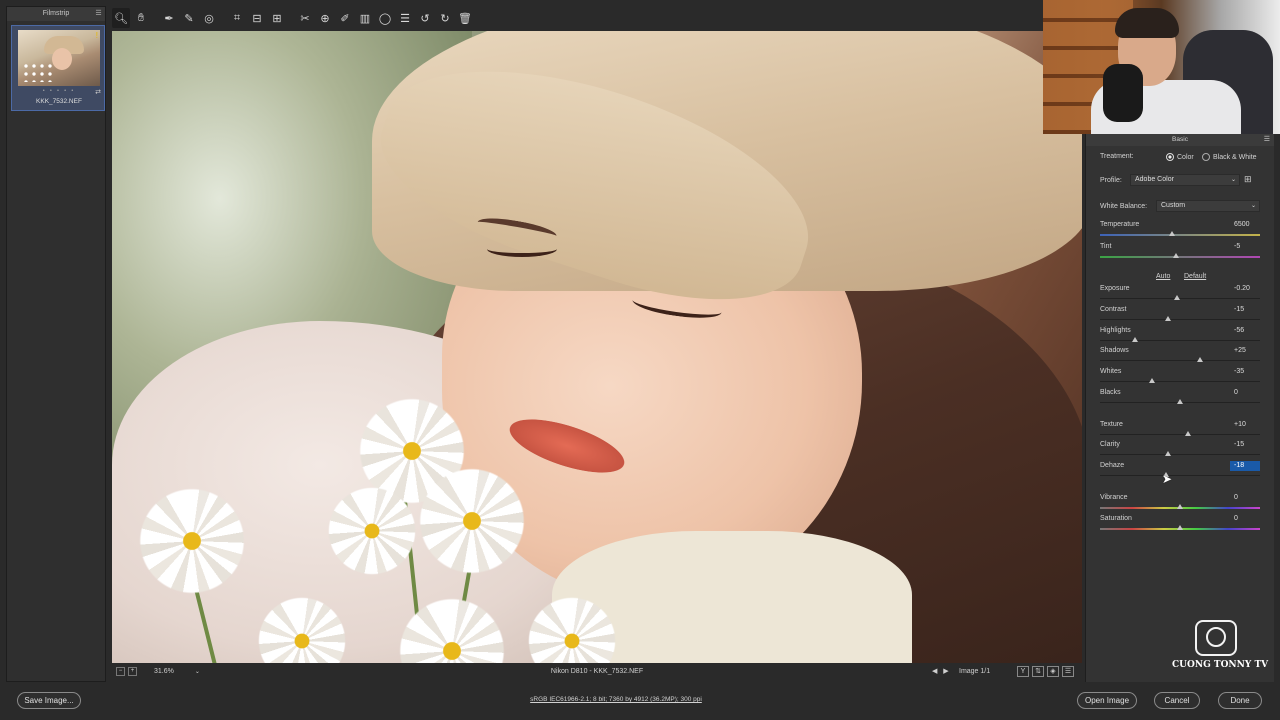 The image size is (1280, 720). Describe the element at coordinates (1240, 700) in the screenshot. I see `done-button: Done` at that location.